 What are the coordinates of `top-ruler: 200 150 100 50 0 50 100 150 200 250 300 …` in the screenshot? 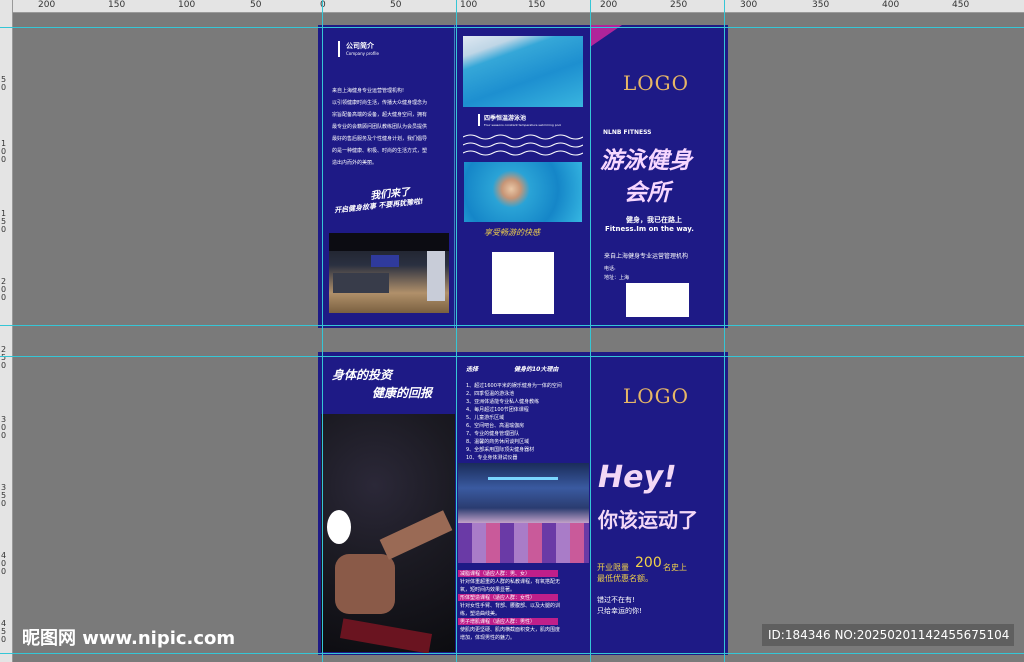 It's located at (512, 6).